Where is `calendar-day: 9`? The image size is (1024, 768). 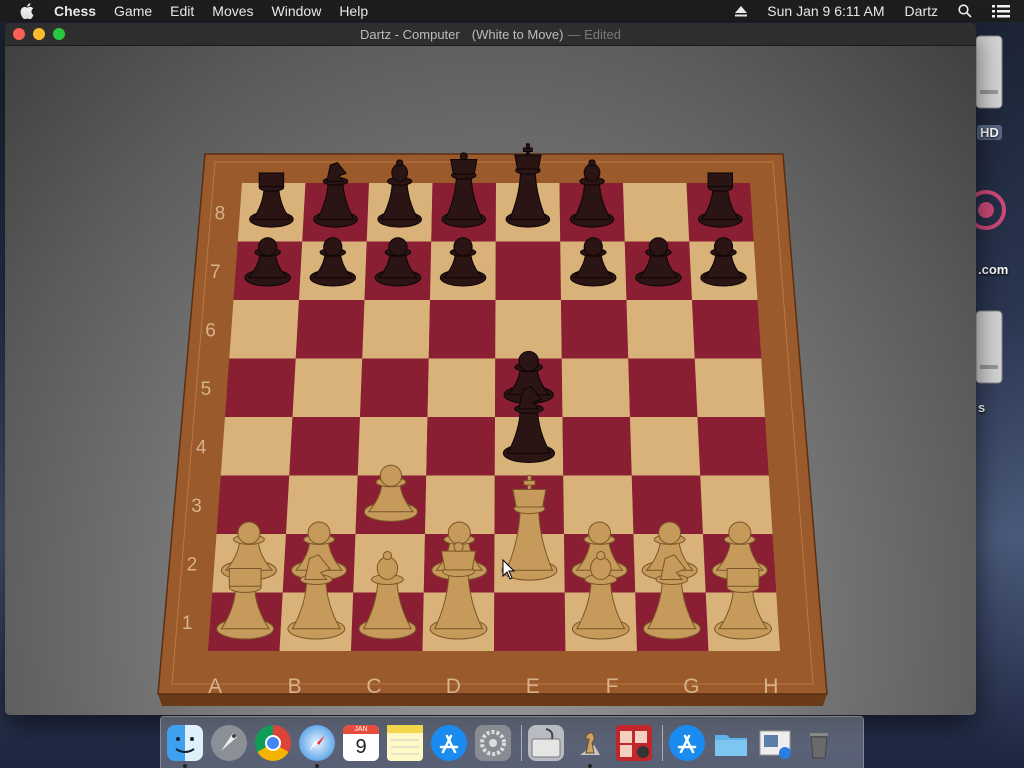 calendar-day: 9 is located at coordinates (361, 746).